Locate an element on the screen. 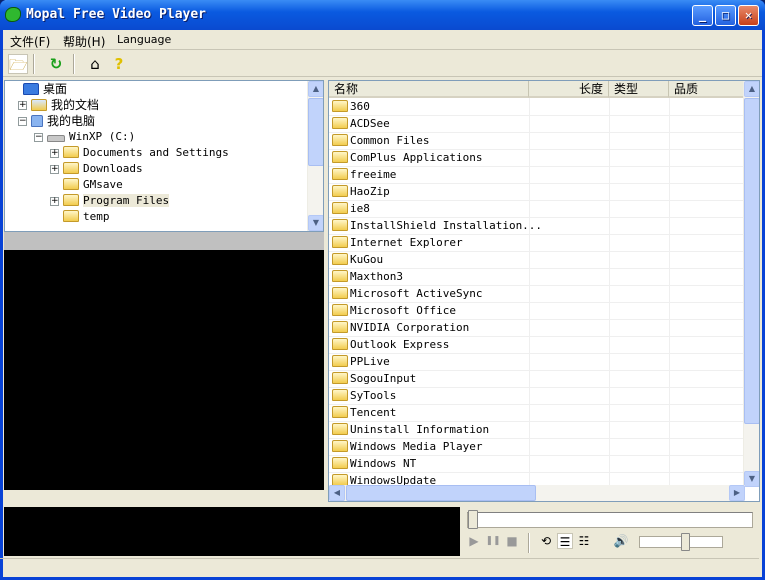  list-item: Internet Explorer is located at coordinates (537, 243).